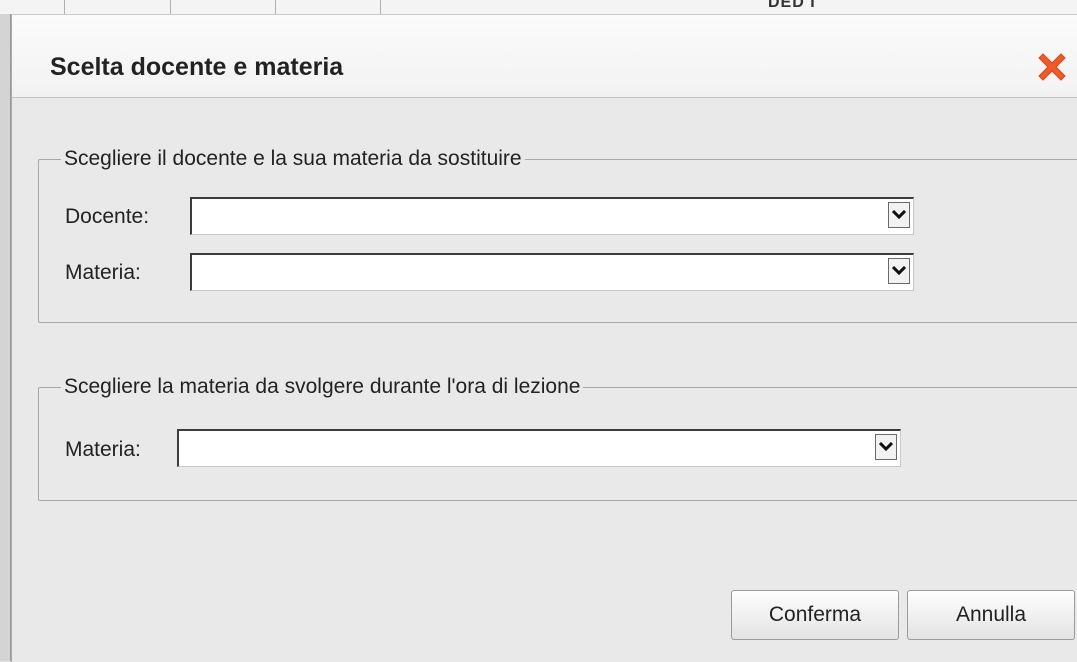 The height and width of the screenshot is (662, 1077). I want to click on docente-dropdown-button, so click(899, 215).